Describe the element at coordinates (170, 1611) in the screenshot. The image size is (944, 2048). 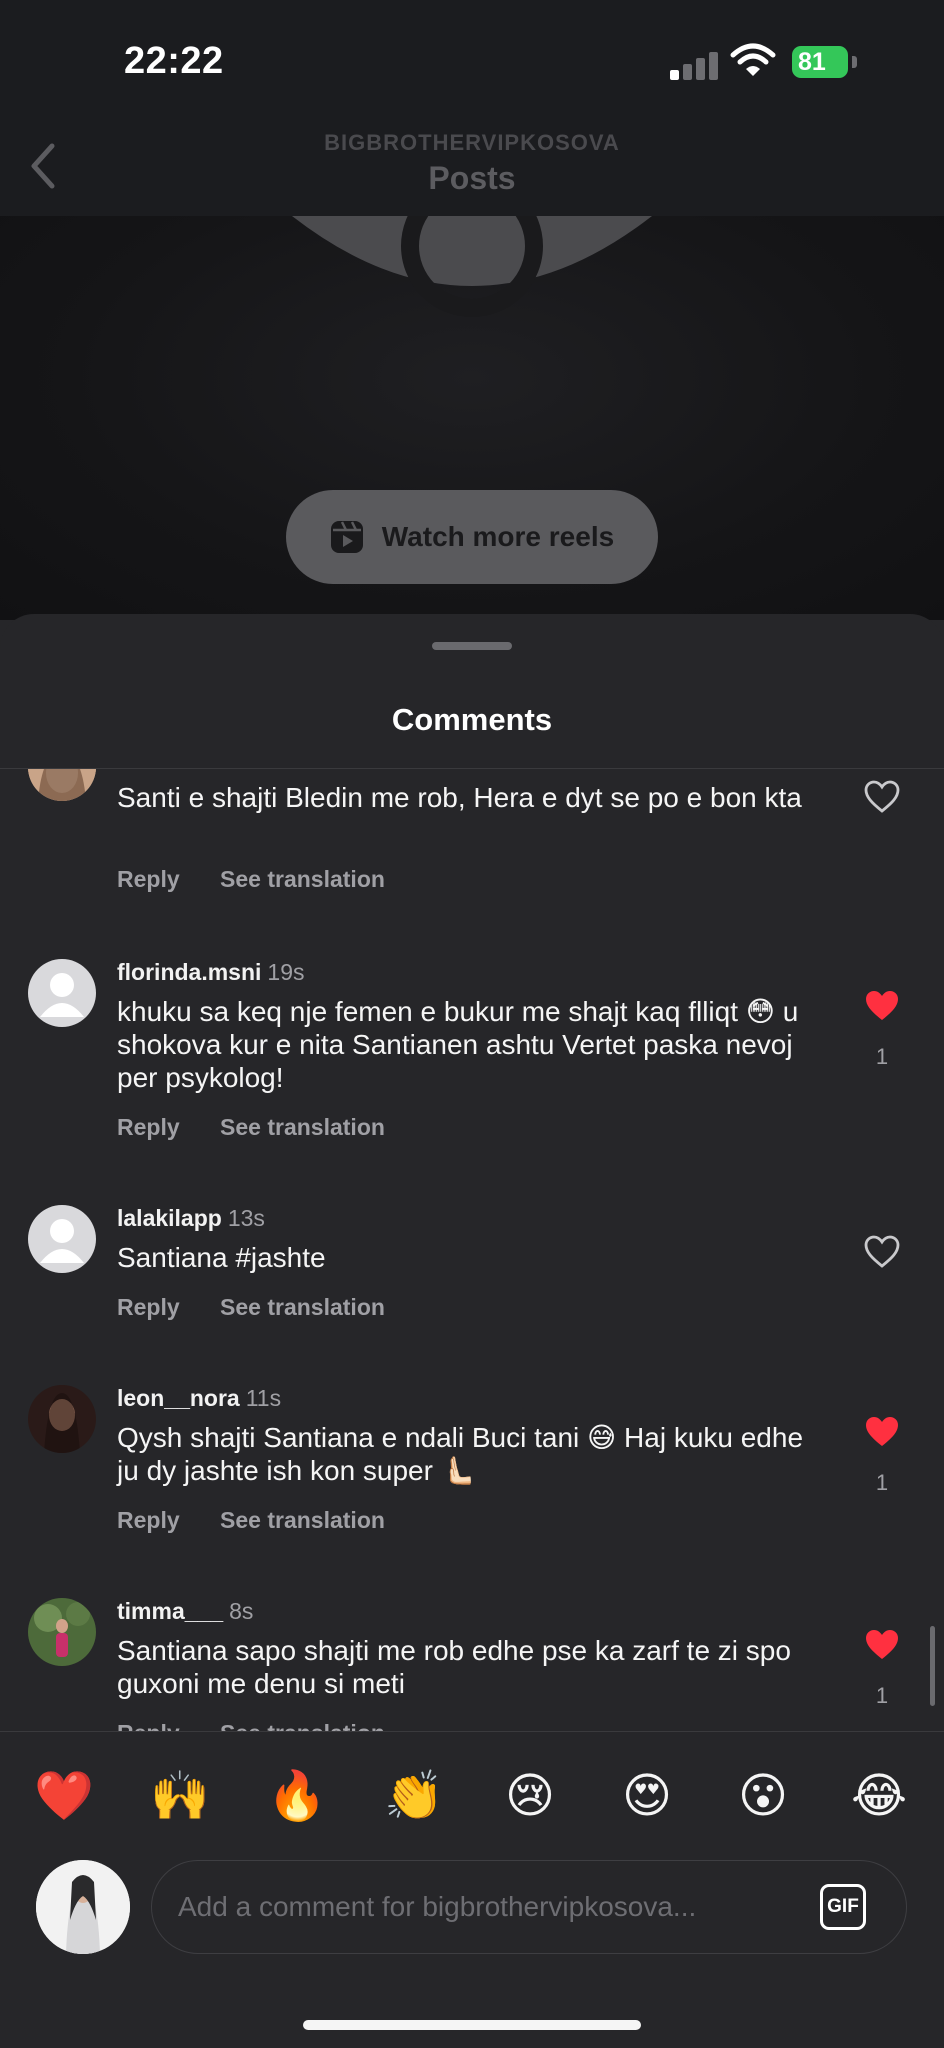
I see `comment-username: timma___` at that location.